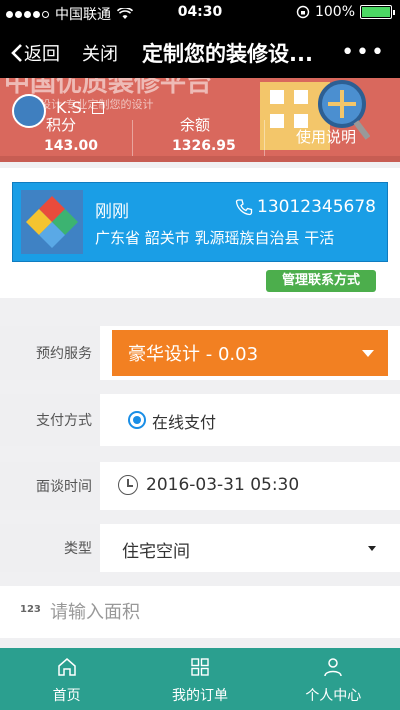 This screenshot has width=400, height=710. I want to click on tab-bar: 首页 我的订单 个人中心, so click(200, 679).